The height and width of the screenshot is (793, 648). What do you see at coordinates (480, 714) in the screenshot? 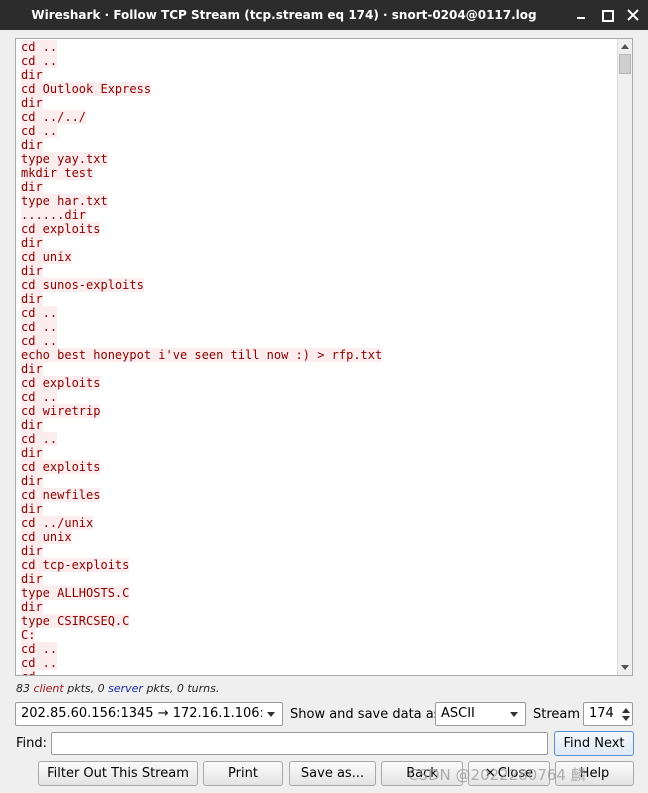
I see `format-select: ASCII` at bounding box center [480, 714].